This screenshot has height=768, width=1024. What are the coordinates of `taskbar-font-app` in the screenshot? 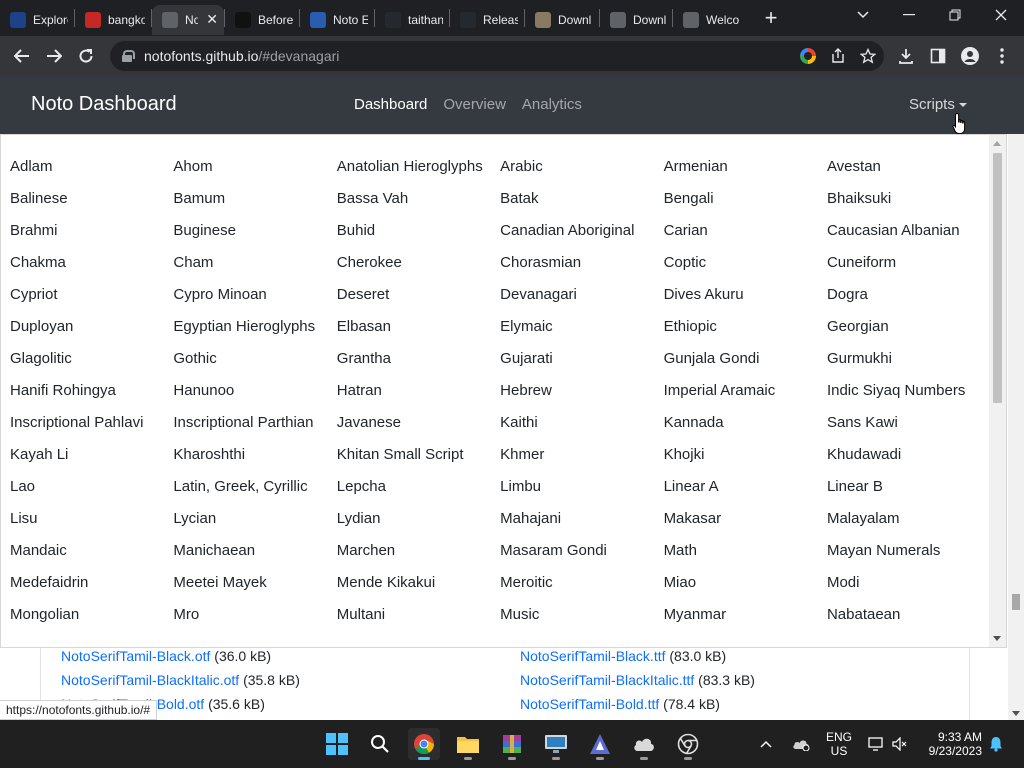 It's located at (600, 744).